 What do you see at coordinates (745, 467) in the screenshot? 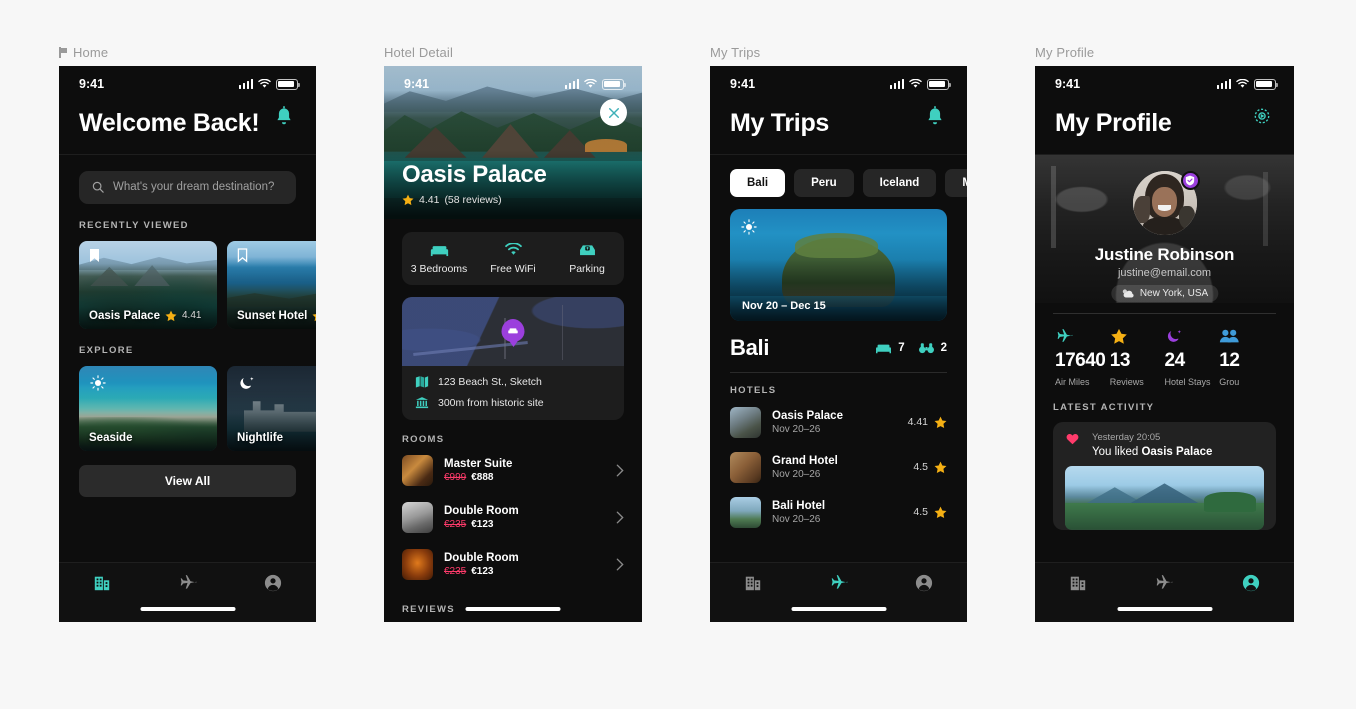
I see `hotel-thumbnail` at bounding box center [745, 467].